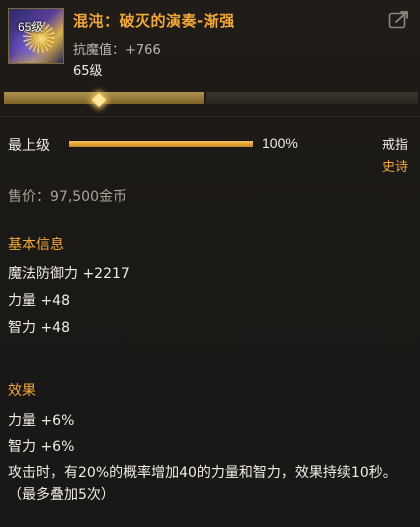 The width and height of the screenshot is (420, 527). What do you see at coordinates (154, 21) in the screenshot?
I see `item-name: 混沌：破灭的演奏-渐强` at bounding box center [154, 21].